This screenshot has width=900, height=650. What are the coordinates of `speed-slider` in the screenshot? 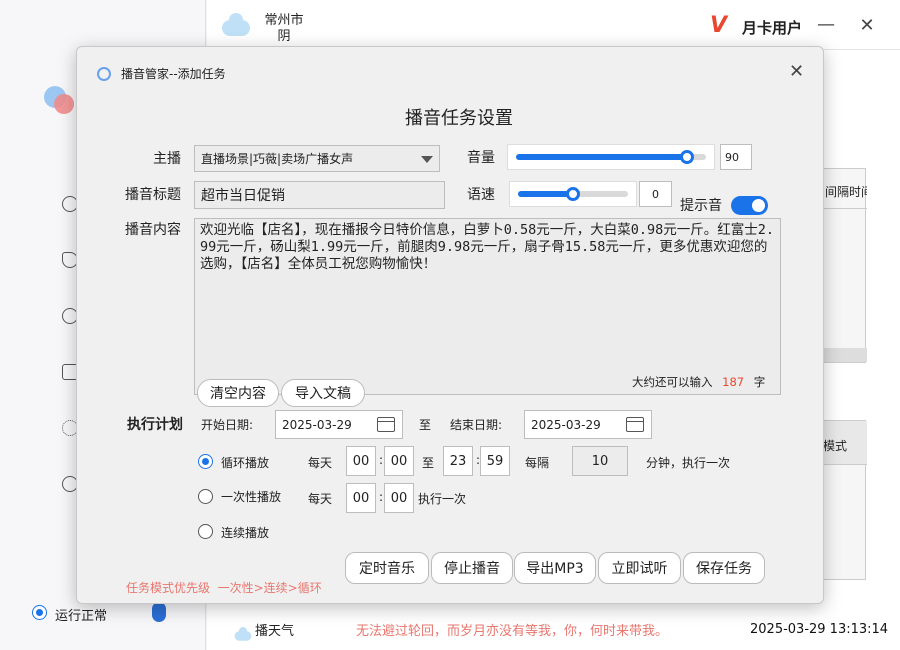 It's located at (573, 194).